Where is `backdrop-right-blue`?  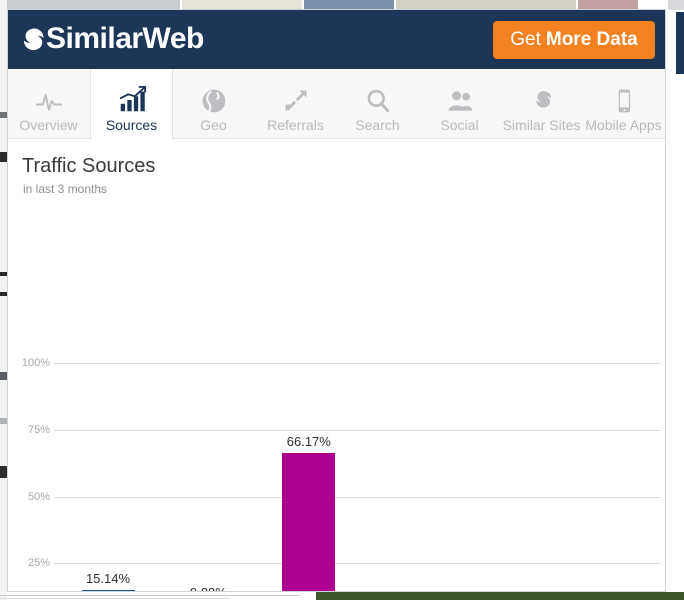
backdrop-right-blue is located at coordinates (680, 43).